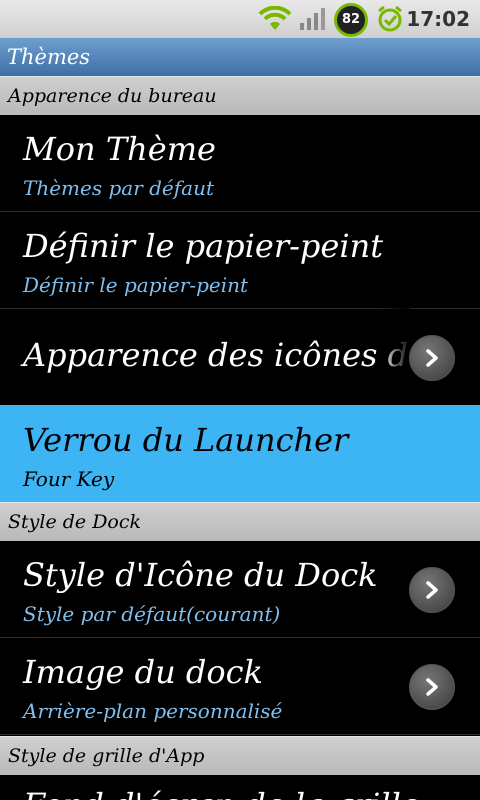 This screenshot has height=800, width=480. I want to click on section-header-app-grid: Style de grille d'App, so click(240, 755).